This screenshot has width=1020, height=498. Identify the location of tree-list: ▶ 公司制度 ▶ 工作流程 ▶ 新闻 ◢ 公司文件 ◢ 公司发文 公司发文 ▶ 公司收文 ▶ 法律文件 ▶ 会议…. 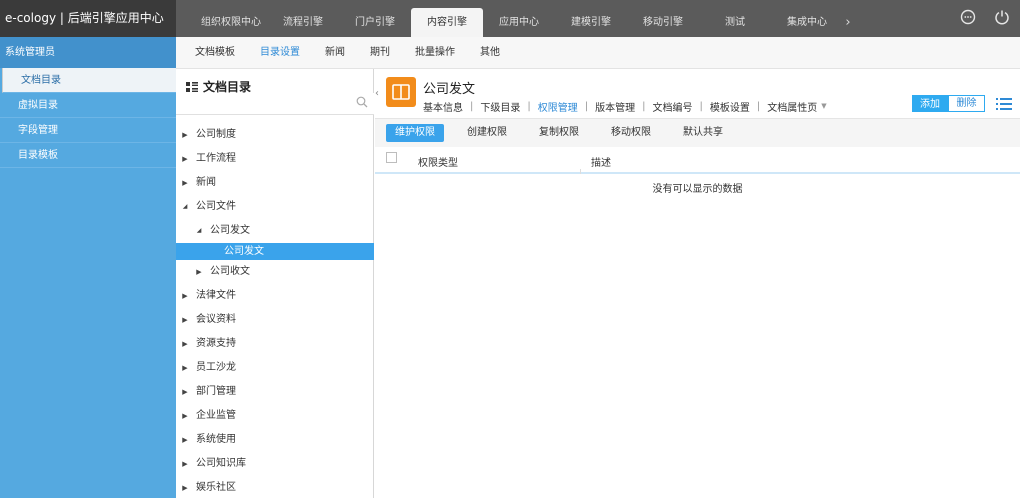
(275, 310).